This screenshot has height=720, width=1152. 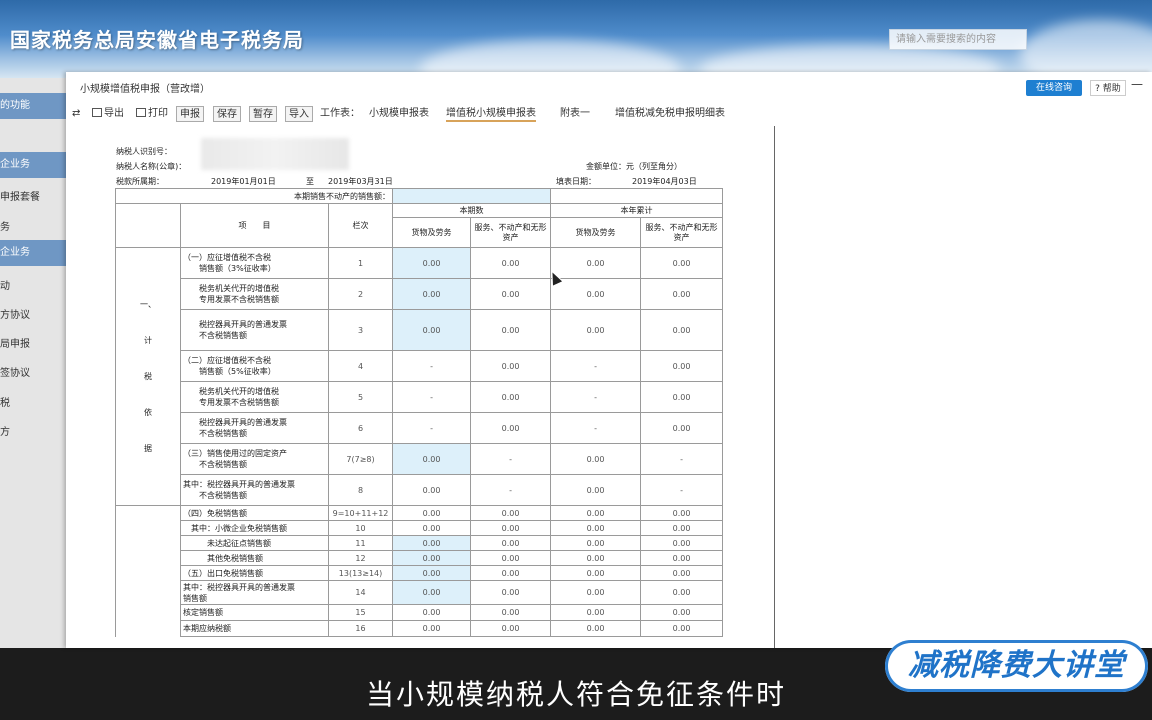 I want to click on export-label: 导出, so click(x=114, y=113).